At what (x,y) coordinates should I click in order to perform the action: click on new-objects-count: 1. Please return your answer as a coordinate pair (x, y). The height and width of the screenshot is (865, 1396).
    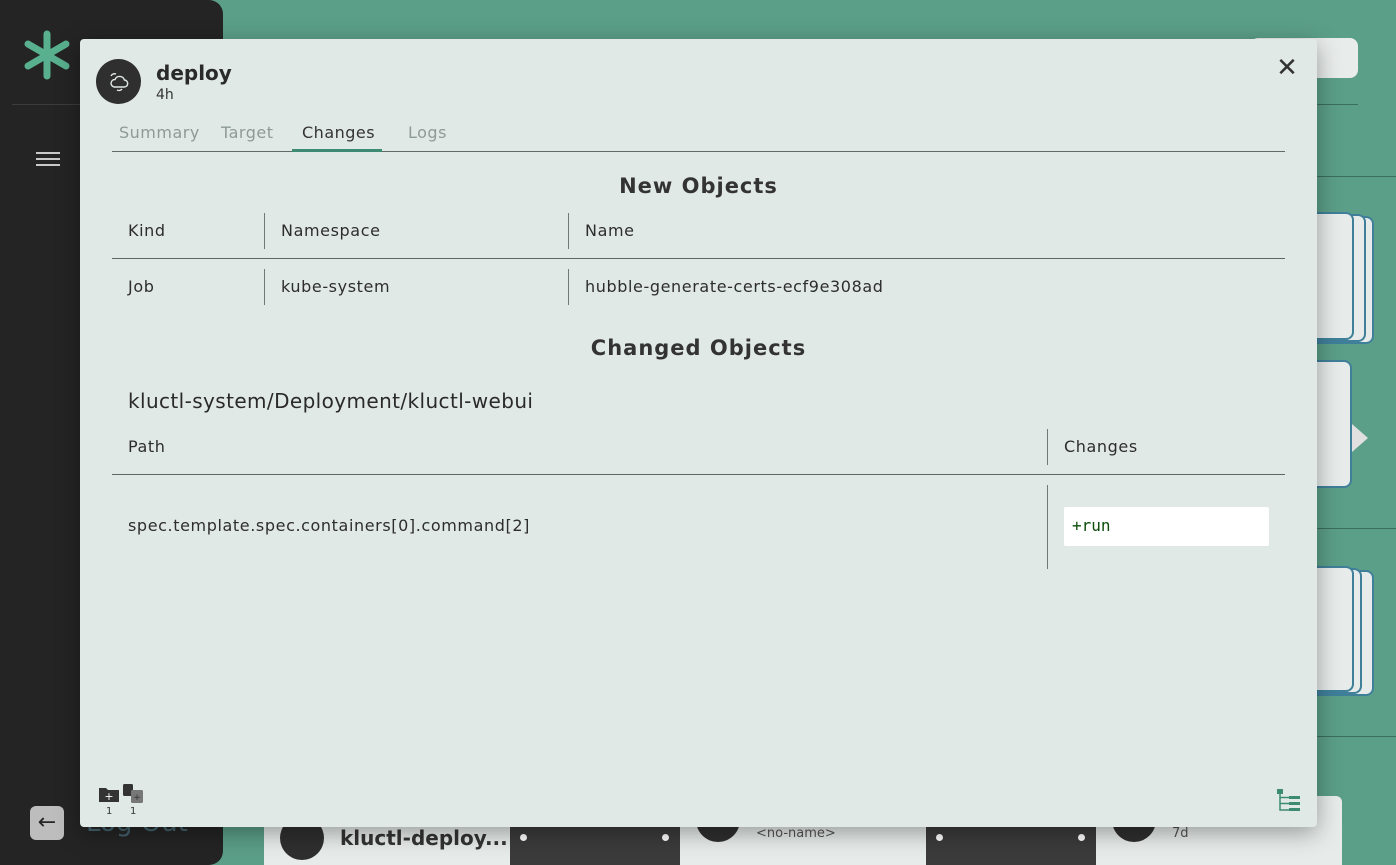
    Looking at the image, I should click on (109, 811).